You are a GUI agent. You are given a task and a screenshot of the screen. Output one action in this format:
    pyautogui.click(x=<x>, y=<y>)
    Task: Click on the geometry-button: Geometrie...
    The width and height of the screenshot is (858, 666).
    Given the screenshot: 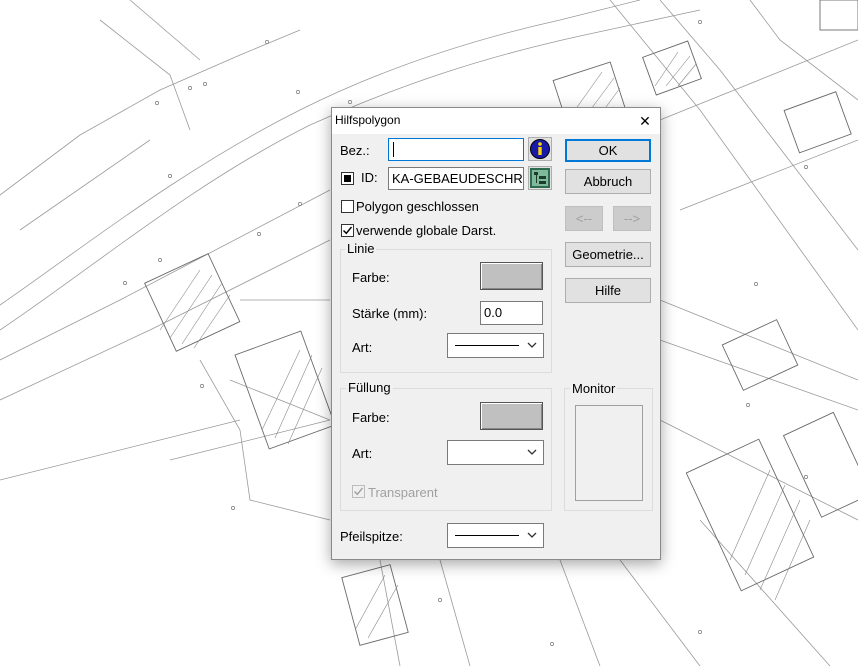 What is the action you would take?
    pyautogui.click(x=608, y=254)
    